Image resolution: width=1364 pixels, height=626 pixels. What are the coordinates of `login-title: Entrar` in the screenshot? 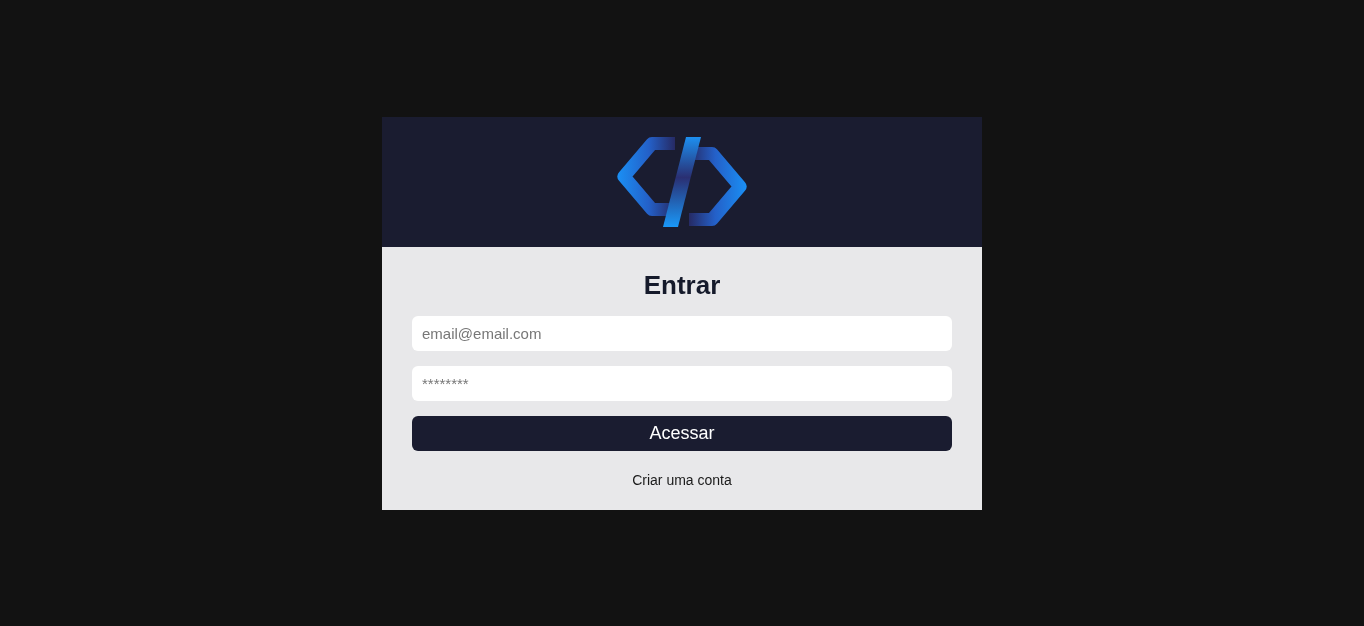 It's located at (682, 284).